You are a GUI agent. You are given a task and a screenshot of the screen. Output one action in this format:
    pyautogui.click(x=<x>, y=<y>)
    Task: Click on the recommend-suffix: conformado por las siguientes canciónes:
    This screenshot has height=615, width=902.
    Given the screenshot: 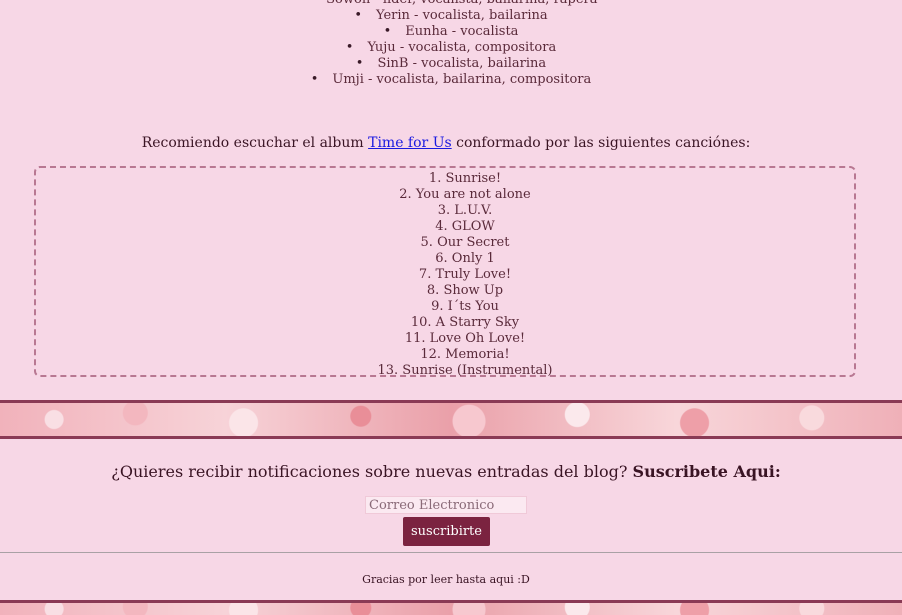 What is the action you would take?
    pyautogui.click(x=603, y=143)
    